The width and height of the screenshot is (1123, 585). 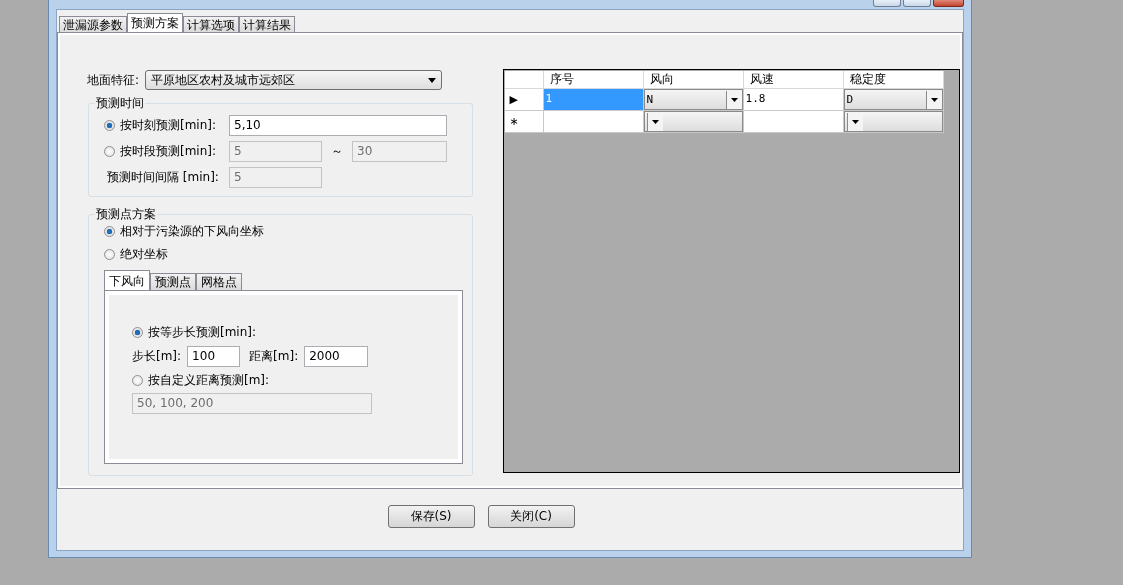 I want to click on input-field: 100, so click(x=214, y=356).